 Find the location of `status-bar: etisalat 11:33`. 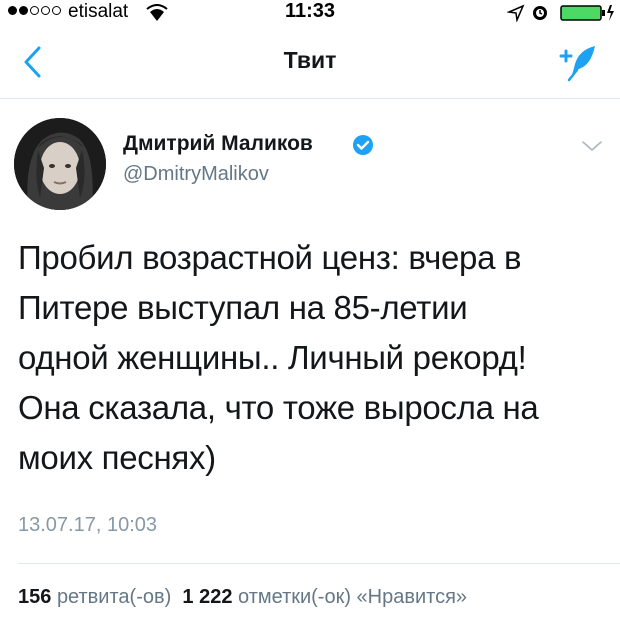

status-bar: etisalat 11:33 is located at coordinates (310, 14).